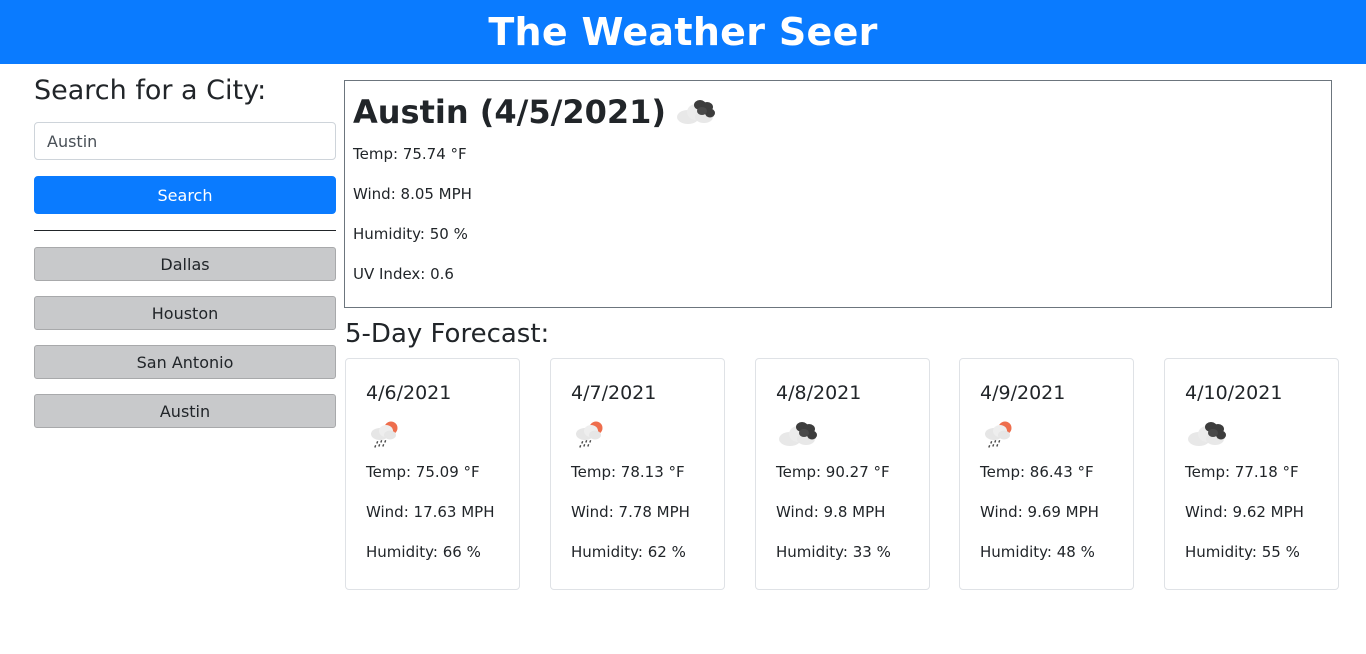 The image size is (1366, 654). Describe the element at coordinates (185, 337) in the screenshot. I see `search-history-list: Dallas Houston San Antonio Austin` at that location.